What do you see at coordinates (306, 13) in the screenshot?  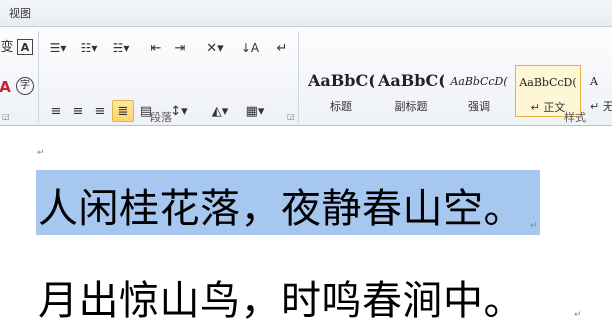 I see `ribbon-tab-bar: 视图` at bounding box center [306, 13].